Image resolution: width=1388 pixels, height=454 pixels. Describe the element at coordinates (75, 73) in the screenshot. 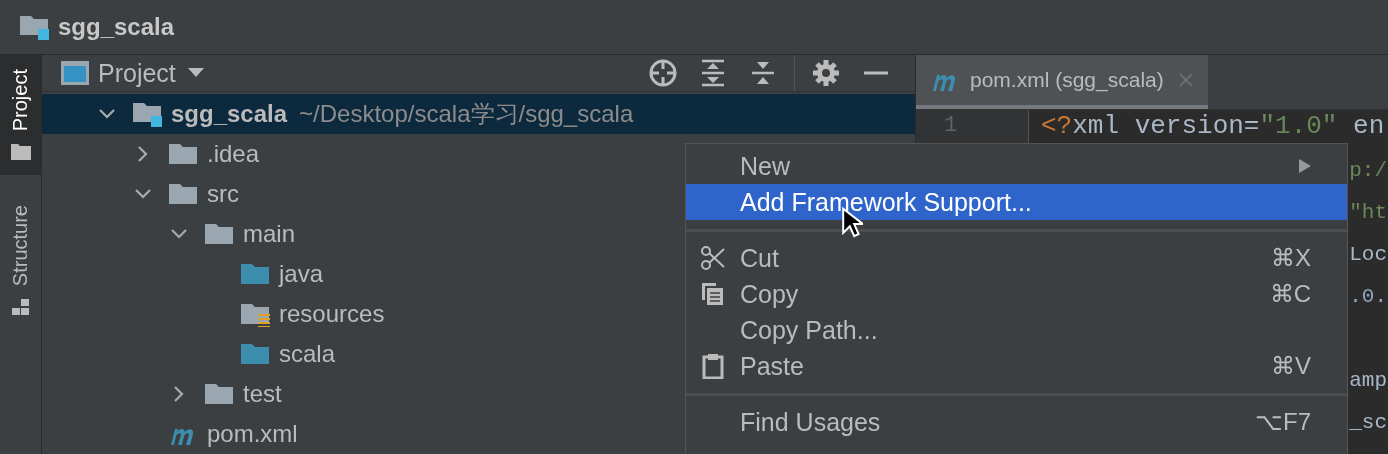

I see `window-icon` at that location.